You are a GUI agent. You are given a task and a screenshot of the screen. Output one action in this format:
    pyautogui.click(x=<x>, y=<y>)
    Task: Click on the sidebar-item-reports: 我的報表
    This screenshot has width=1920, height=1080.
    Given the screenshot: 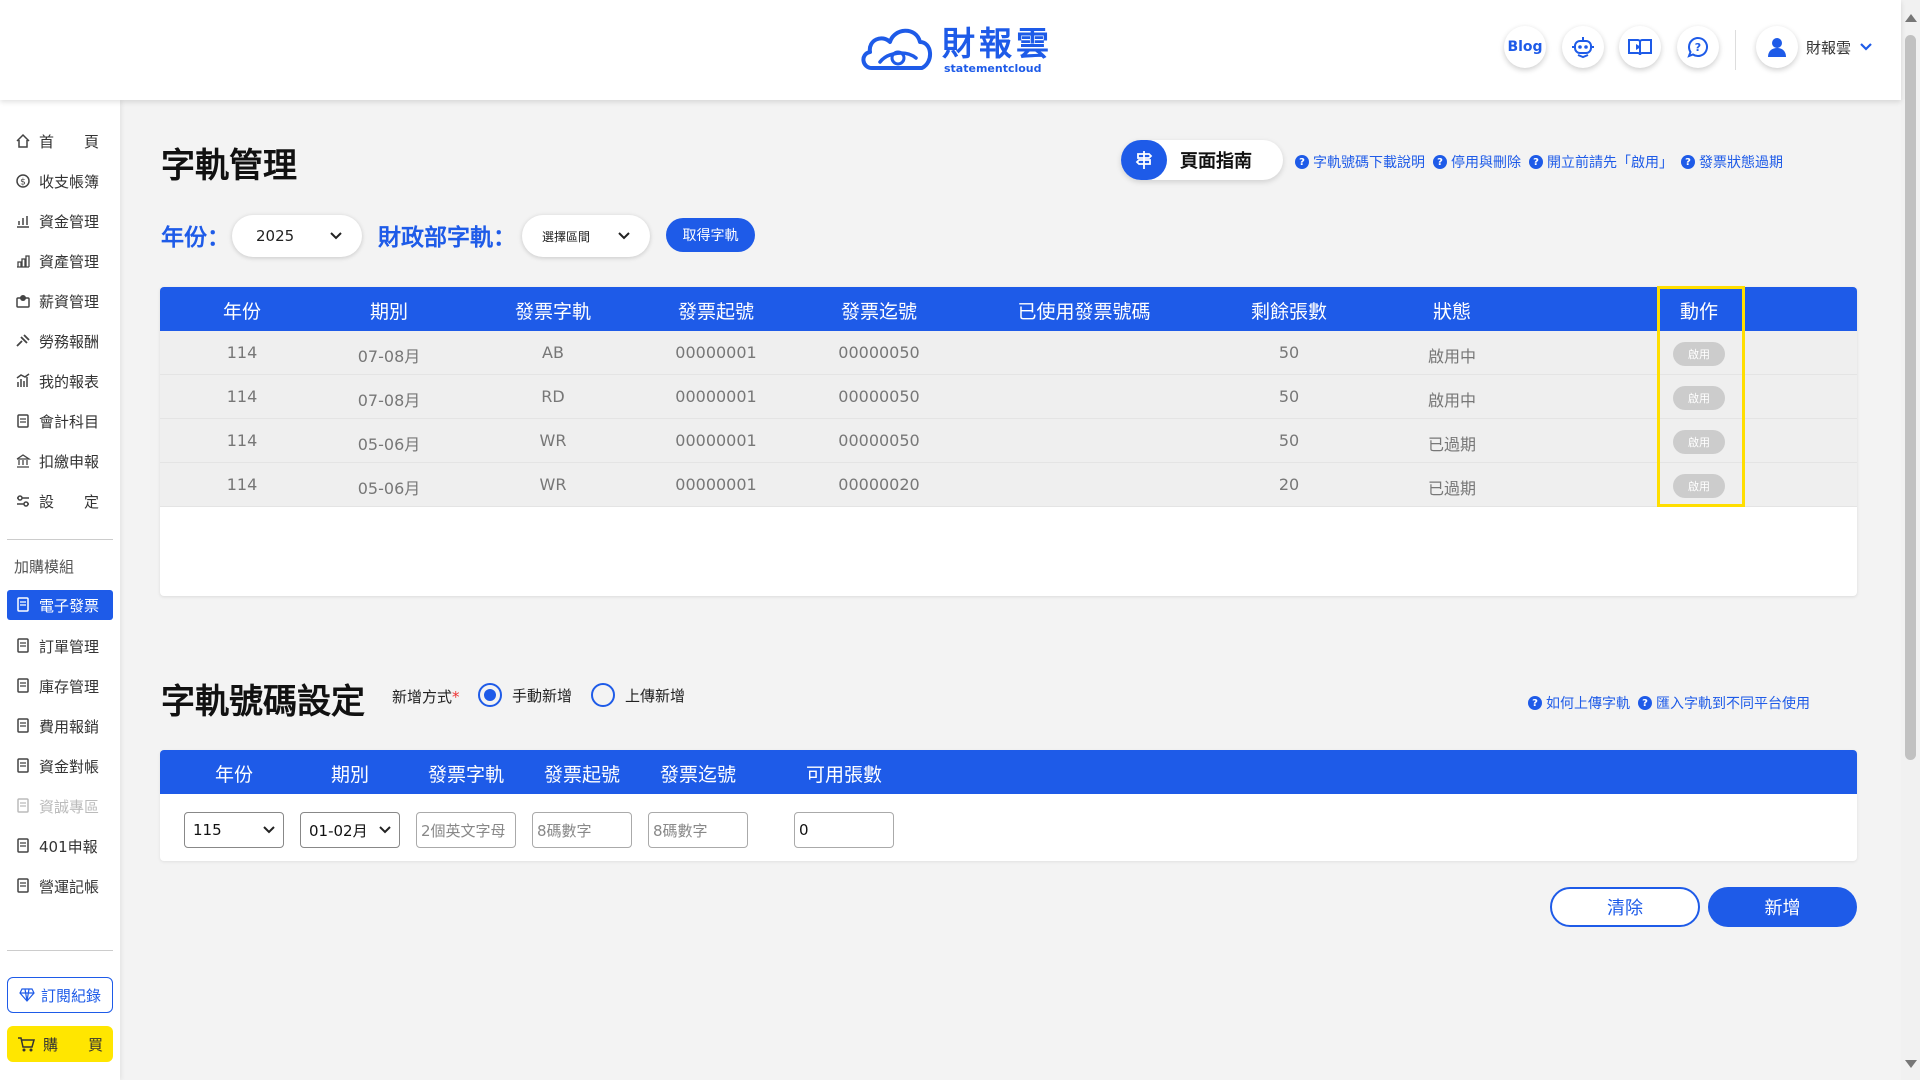 What is the action you would take?
    pyautogui.click(x=61, y=381)
    